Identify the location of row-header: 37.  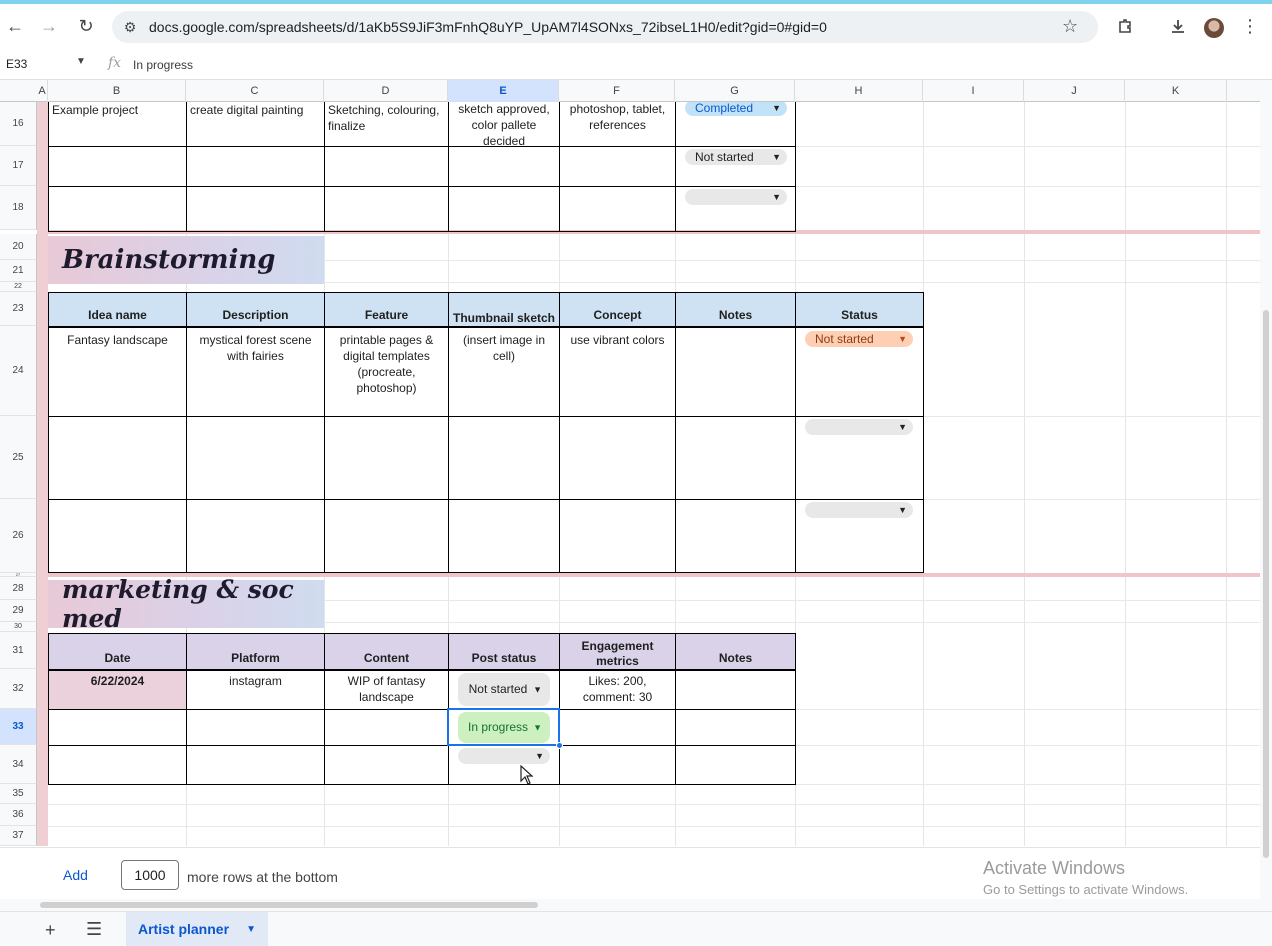
(18, 836).